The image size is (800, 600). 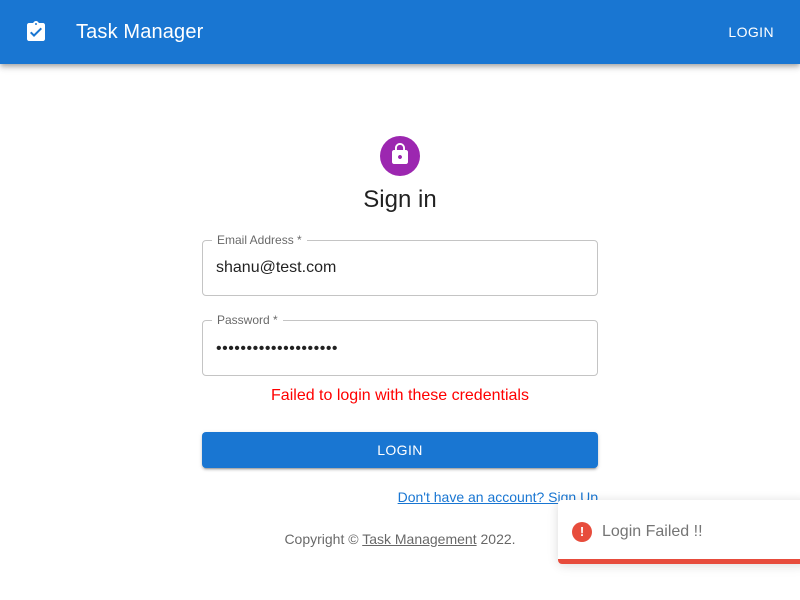 What do you see at coordinates (399, 349) in the screenshot?
I see `password-input: ••••••••••••••••••••` at bounding box center [399, 349].